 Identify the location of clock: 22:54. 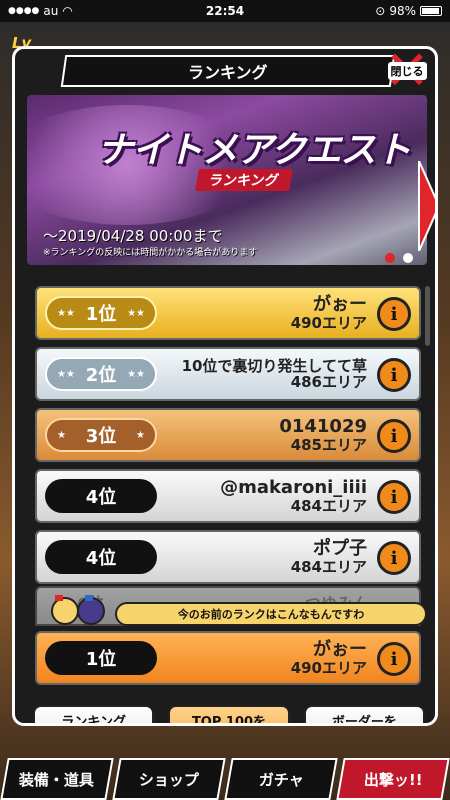
(225, 11).